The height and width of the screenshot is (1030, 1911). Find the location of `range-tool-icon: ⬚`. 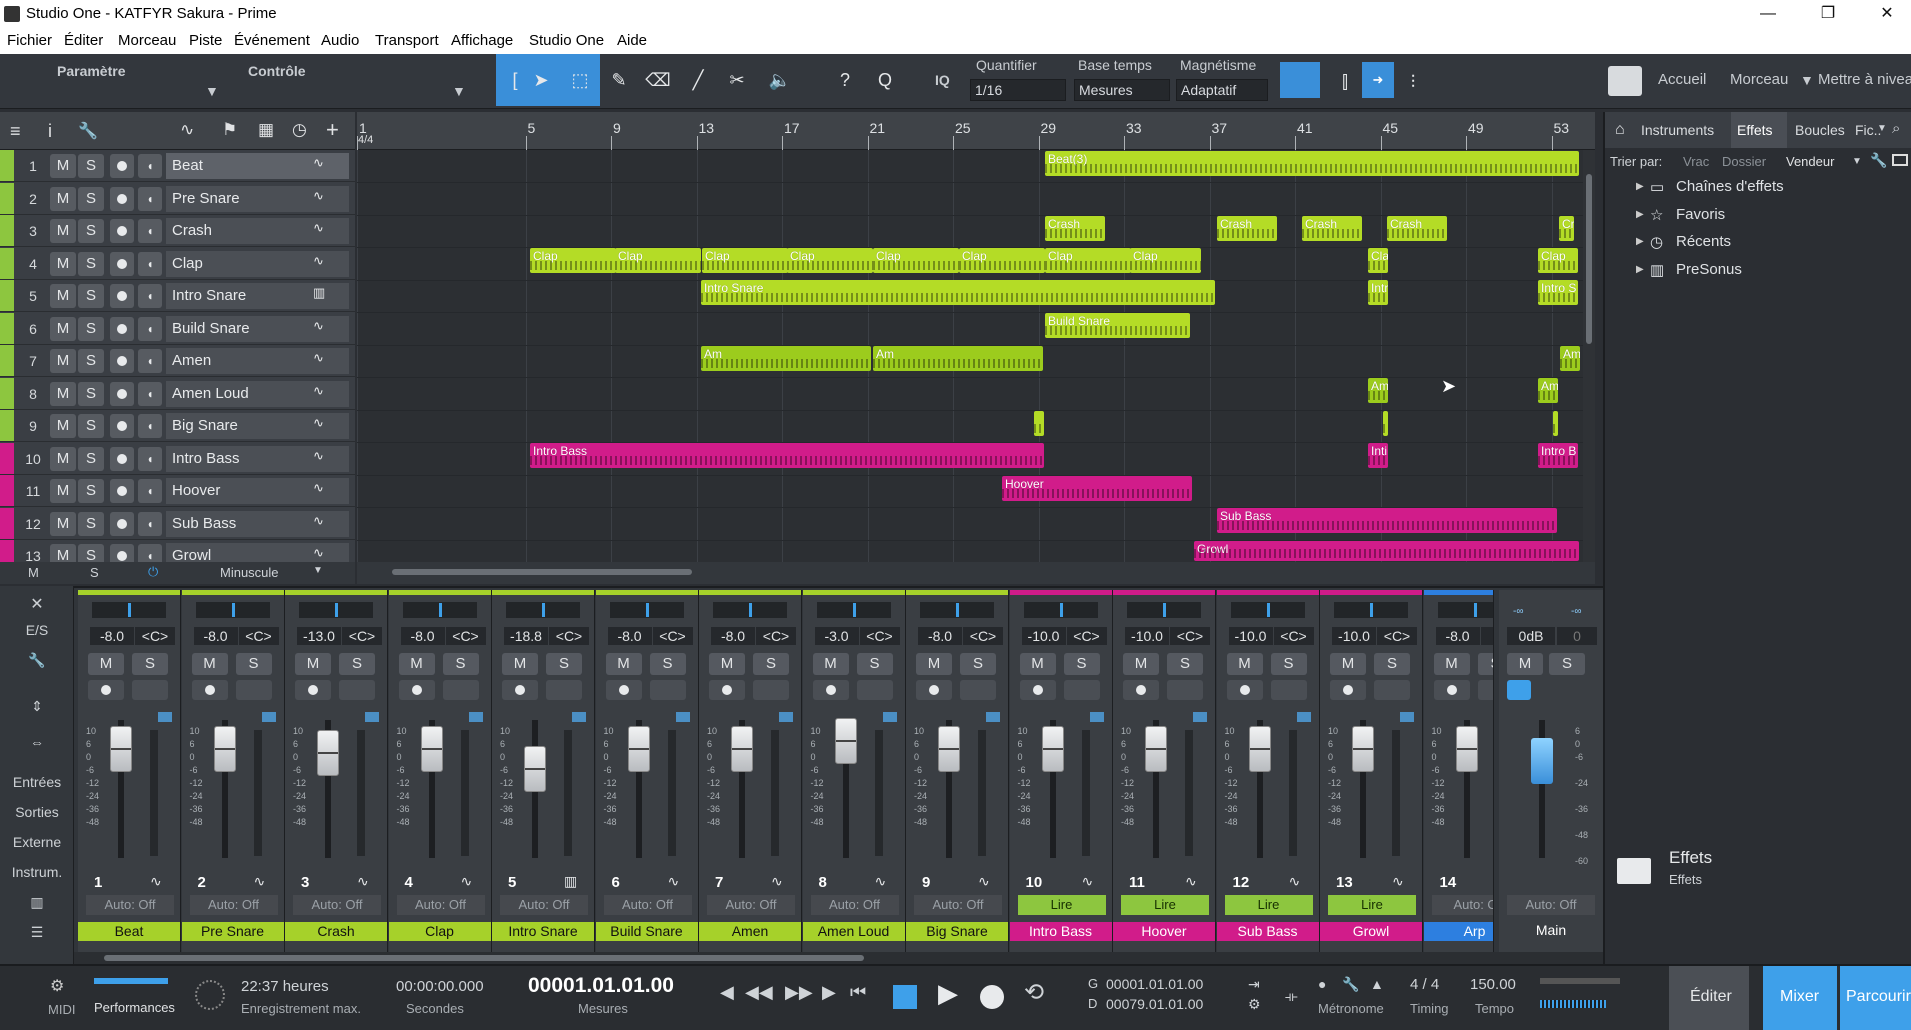

range-tool-icon: ⬚ is located at coordinates (580, 80).